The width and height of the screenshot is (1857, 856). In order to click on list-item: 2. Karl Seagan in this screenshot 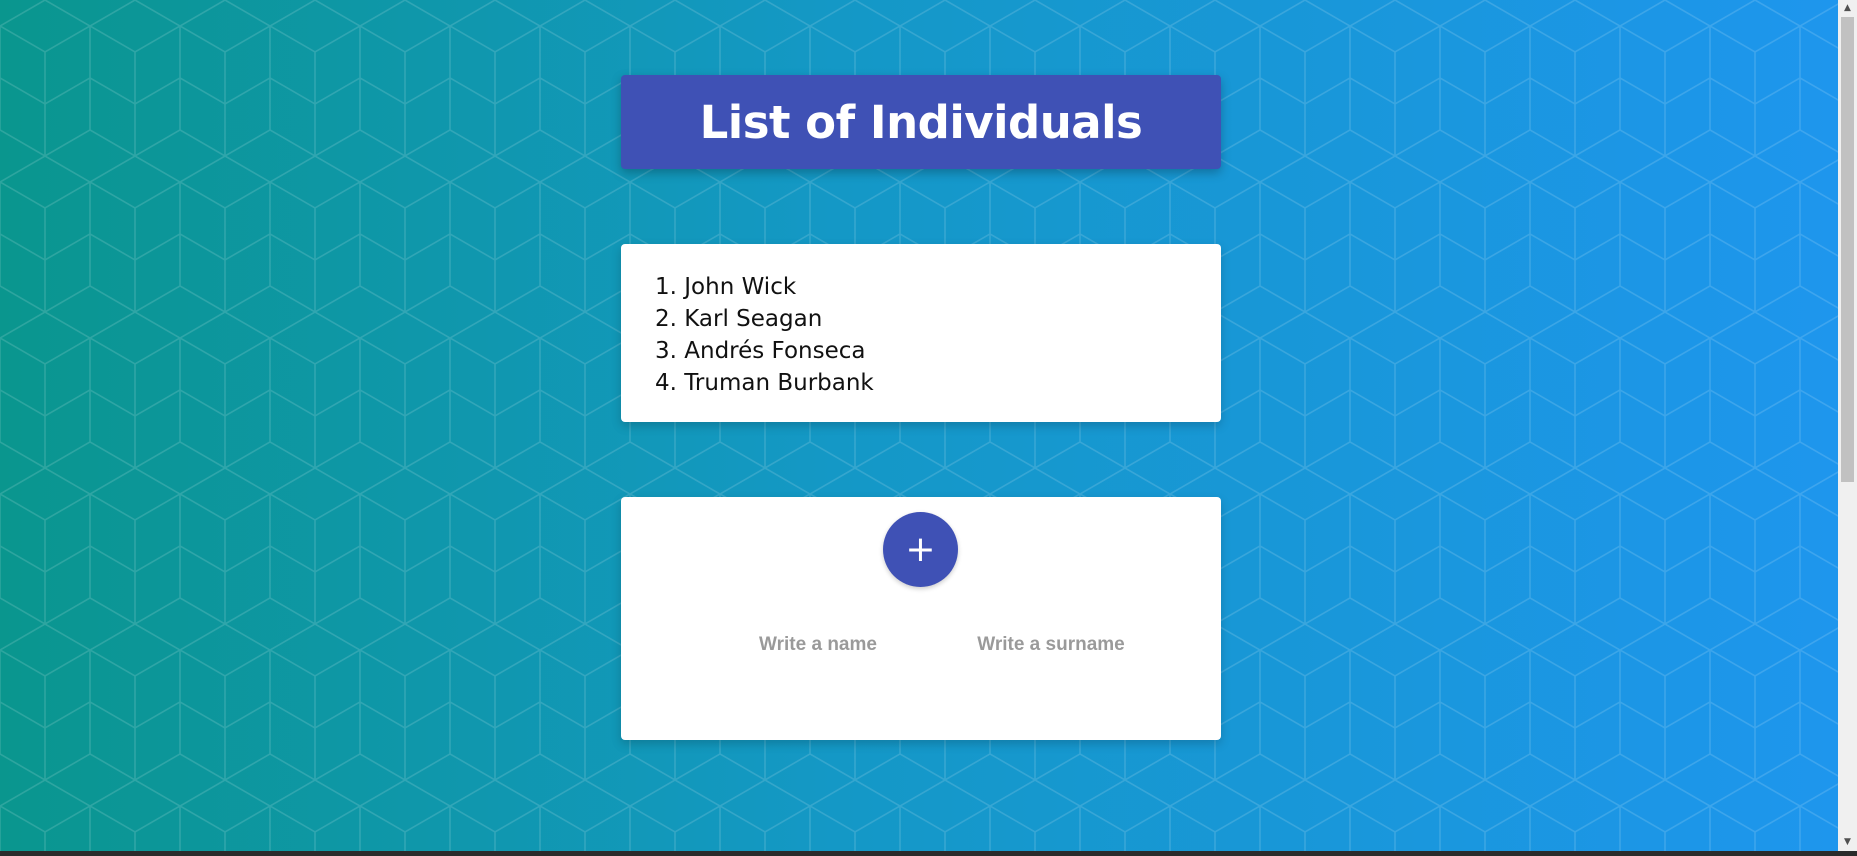, I will do `click(739, 319)`.